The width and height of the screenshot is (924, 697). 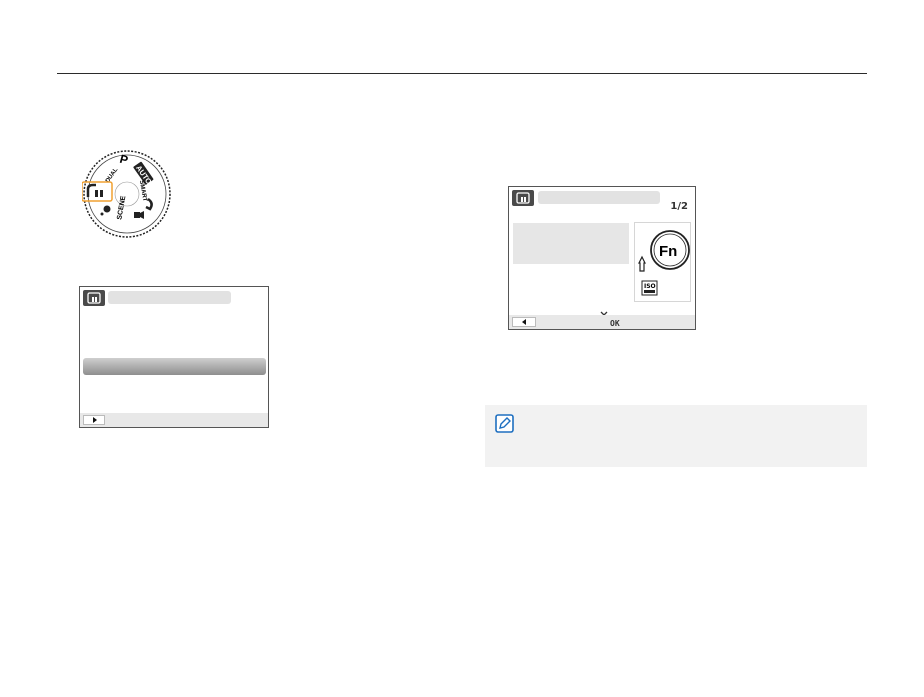 I want to click on night-icon, so click(x=102, y=214).